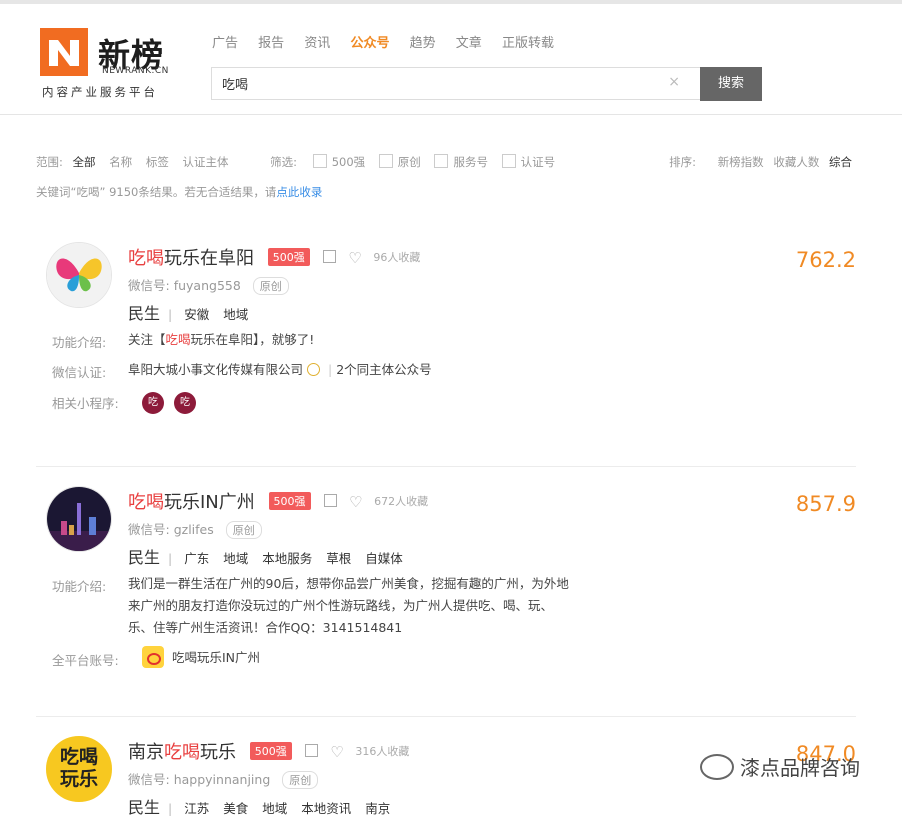 This screenshot has width=902, height=818. Describe the element at coordinates (399, 161) in the screenshot. I see `screen-original: 原创` at that location.